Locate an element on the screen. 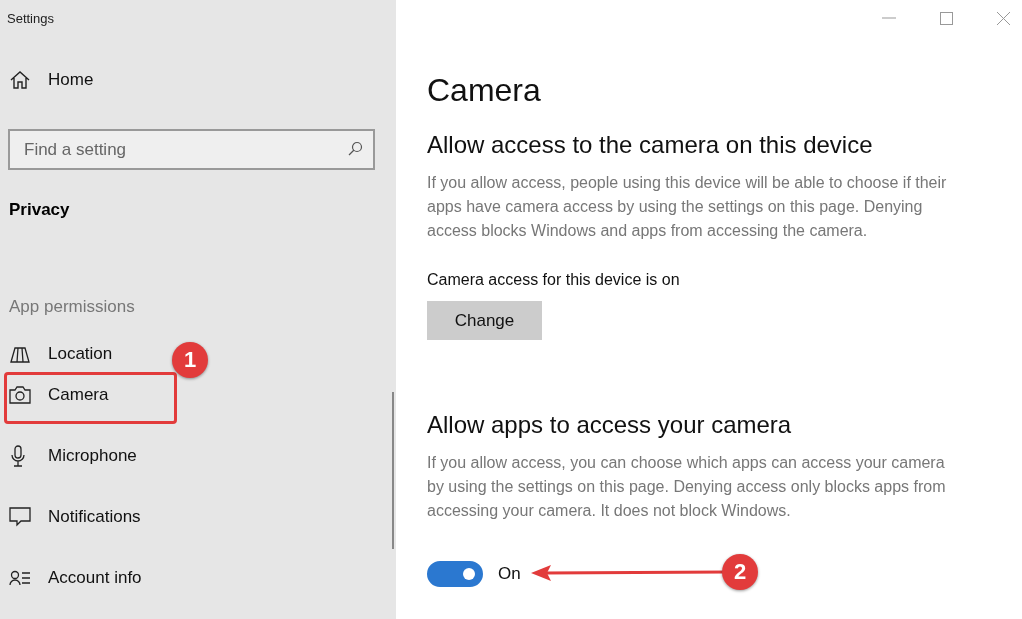 This screenshot has height=619, width=1022. description-text: If you allow access, you can choose which apps can access your camera by using the settings on this page. Denying access only blocks apps from accessing your camera. It does not block Windows. is located at coordinates (687, 487).